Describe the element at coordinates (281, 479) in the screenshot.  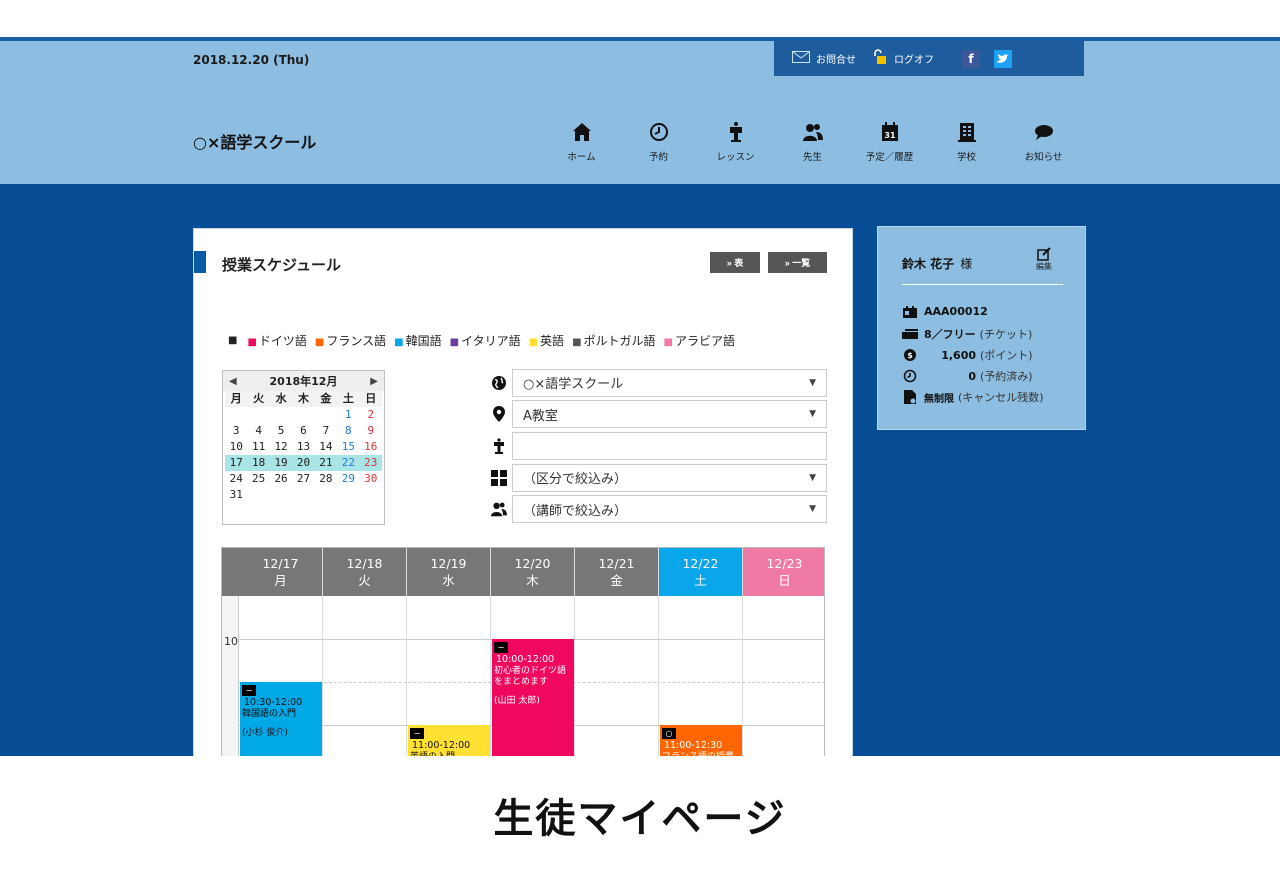
I see `calendar-day: 26` at that location.